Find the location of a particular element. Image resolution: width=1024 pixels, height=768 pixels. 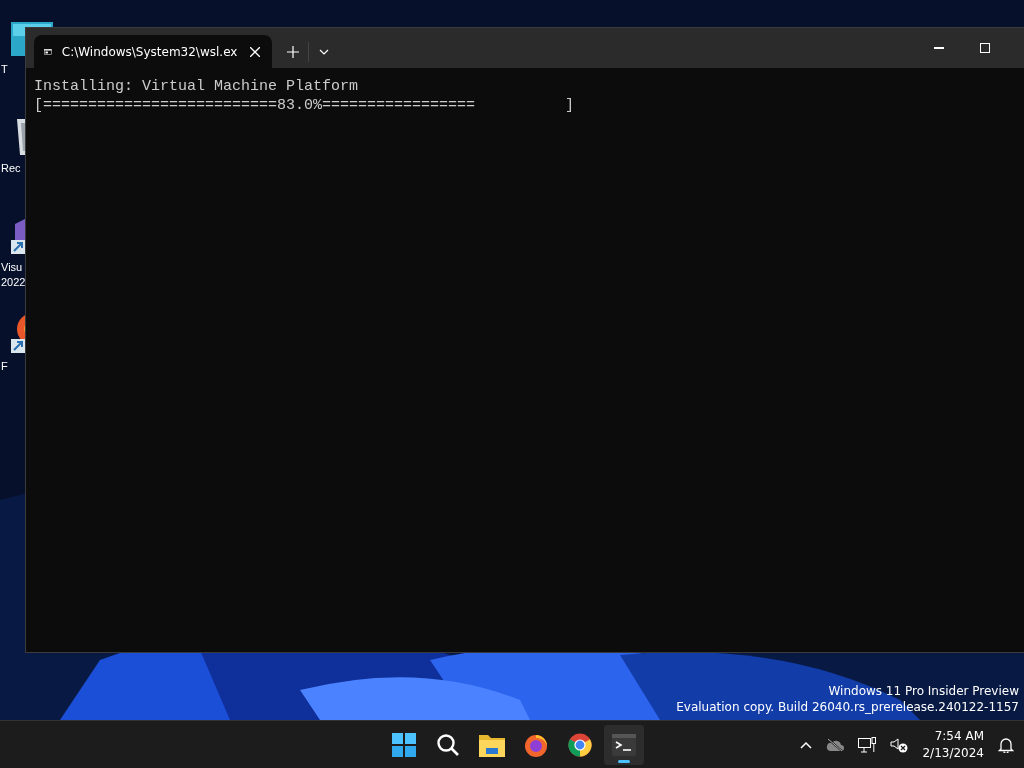

clock-date: 2/13/2024 is located at coordinates (953, 753).